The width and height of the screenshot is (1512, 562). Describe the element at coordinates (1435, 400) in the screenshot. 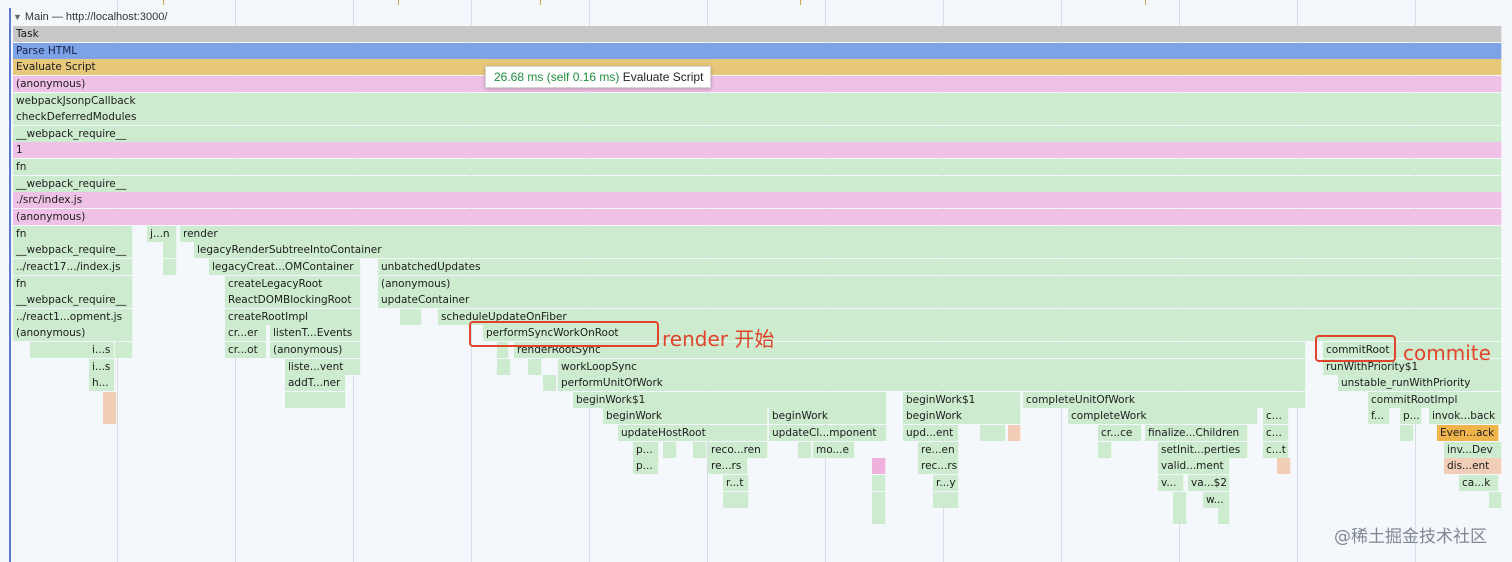

I see `flame-bar-commitrootimpl: commitRootImpl` at that location.